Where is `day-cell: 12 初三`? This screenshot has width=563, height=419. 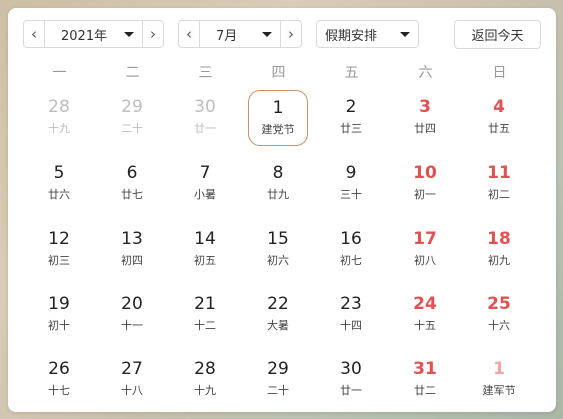 day-cell: 12 初三 is located at coordinates (59, 250).